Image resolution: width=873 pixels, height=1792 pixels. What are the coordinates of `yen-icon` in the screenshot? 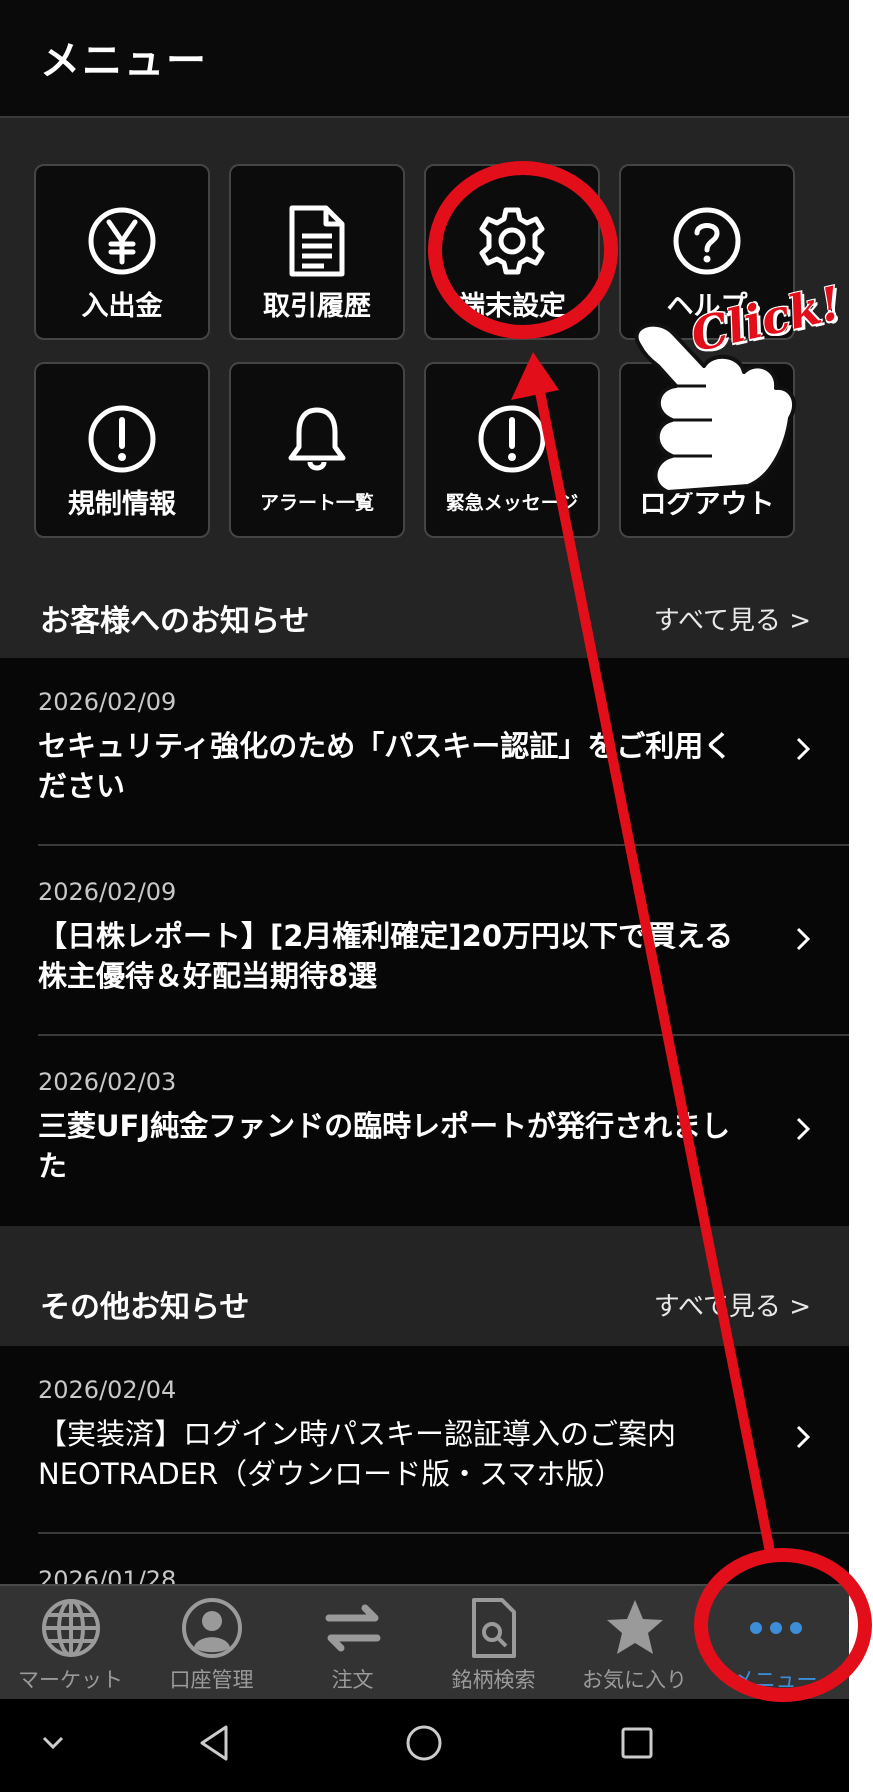 It's located at (122, 241).